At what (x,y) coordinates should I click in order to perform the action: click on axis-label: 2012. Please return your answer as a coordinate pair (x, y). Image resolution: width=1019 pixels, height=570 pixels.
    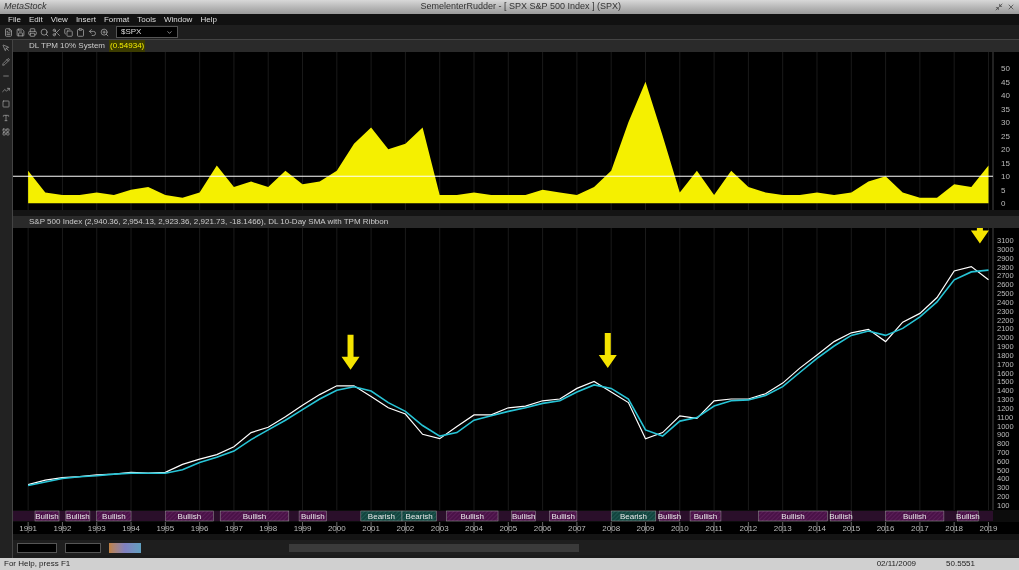
    Looking at the image, I should click on (748, 528).